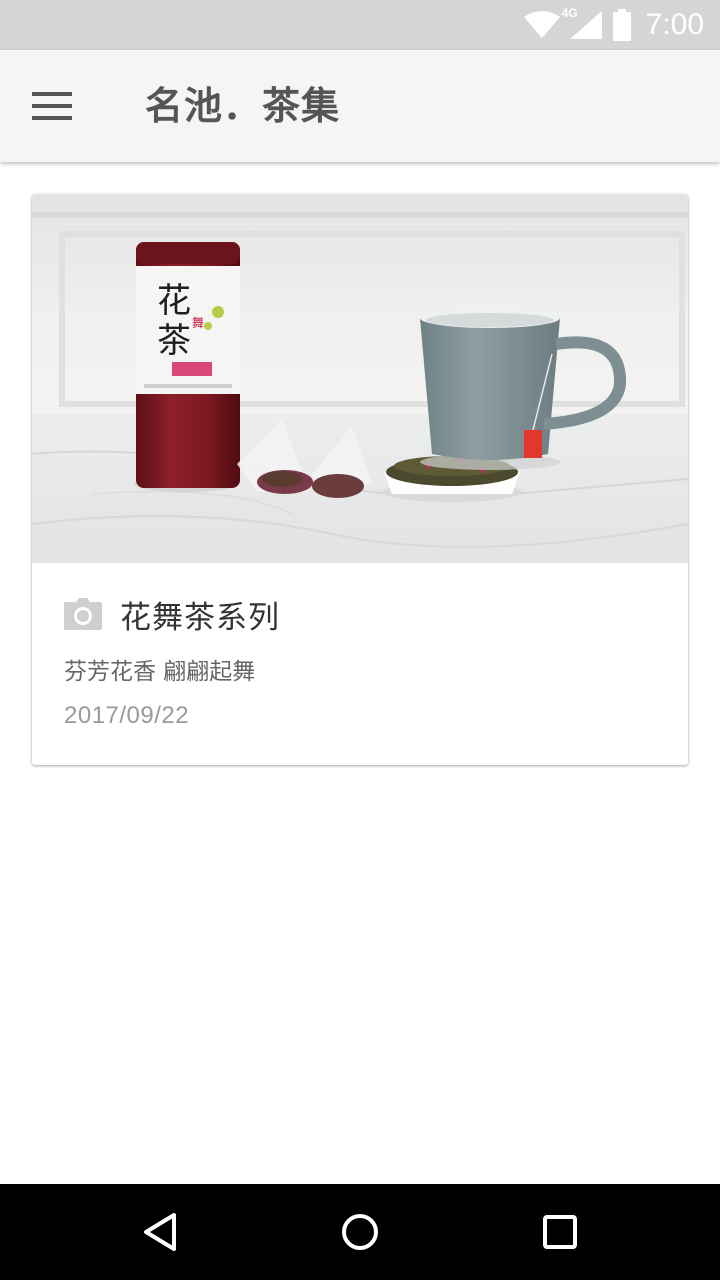 This screenshot has height=1280, width=720. What do you see at coordinates (243, 106) in the screenshot?
I see `app-title: 名池．茶集` at bounding box center [243, 106].